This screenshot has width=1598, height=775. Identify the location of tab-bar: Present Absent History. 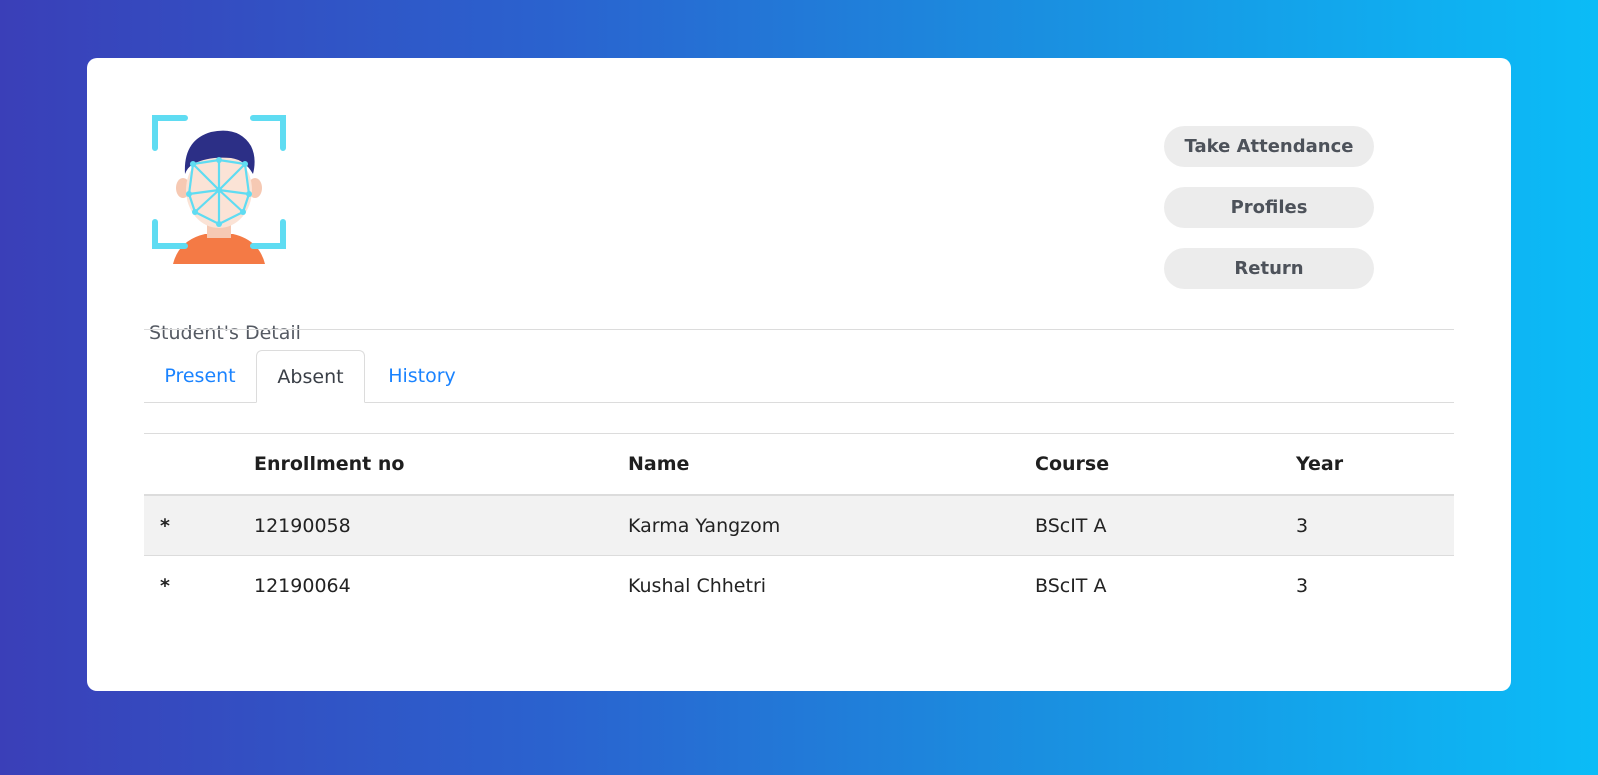
(799, 376).